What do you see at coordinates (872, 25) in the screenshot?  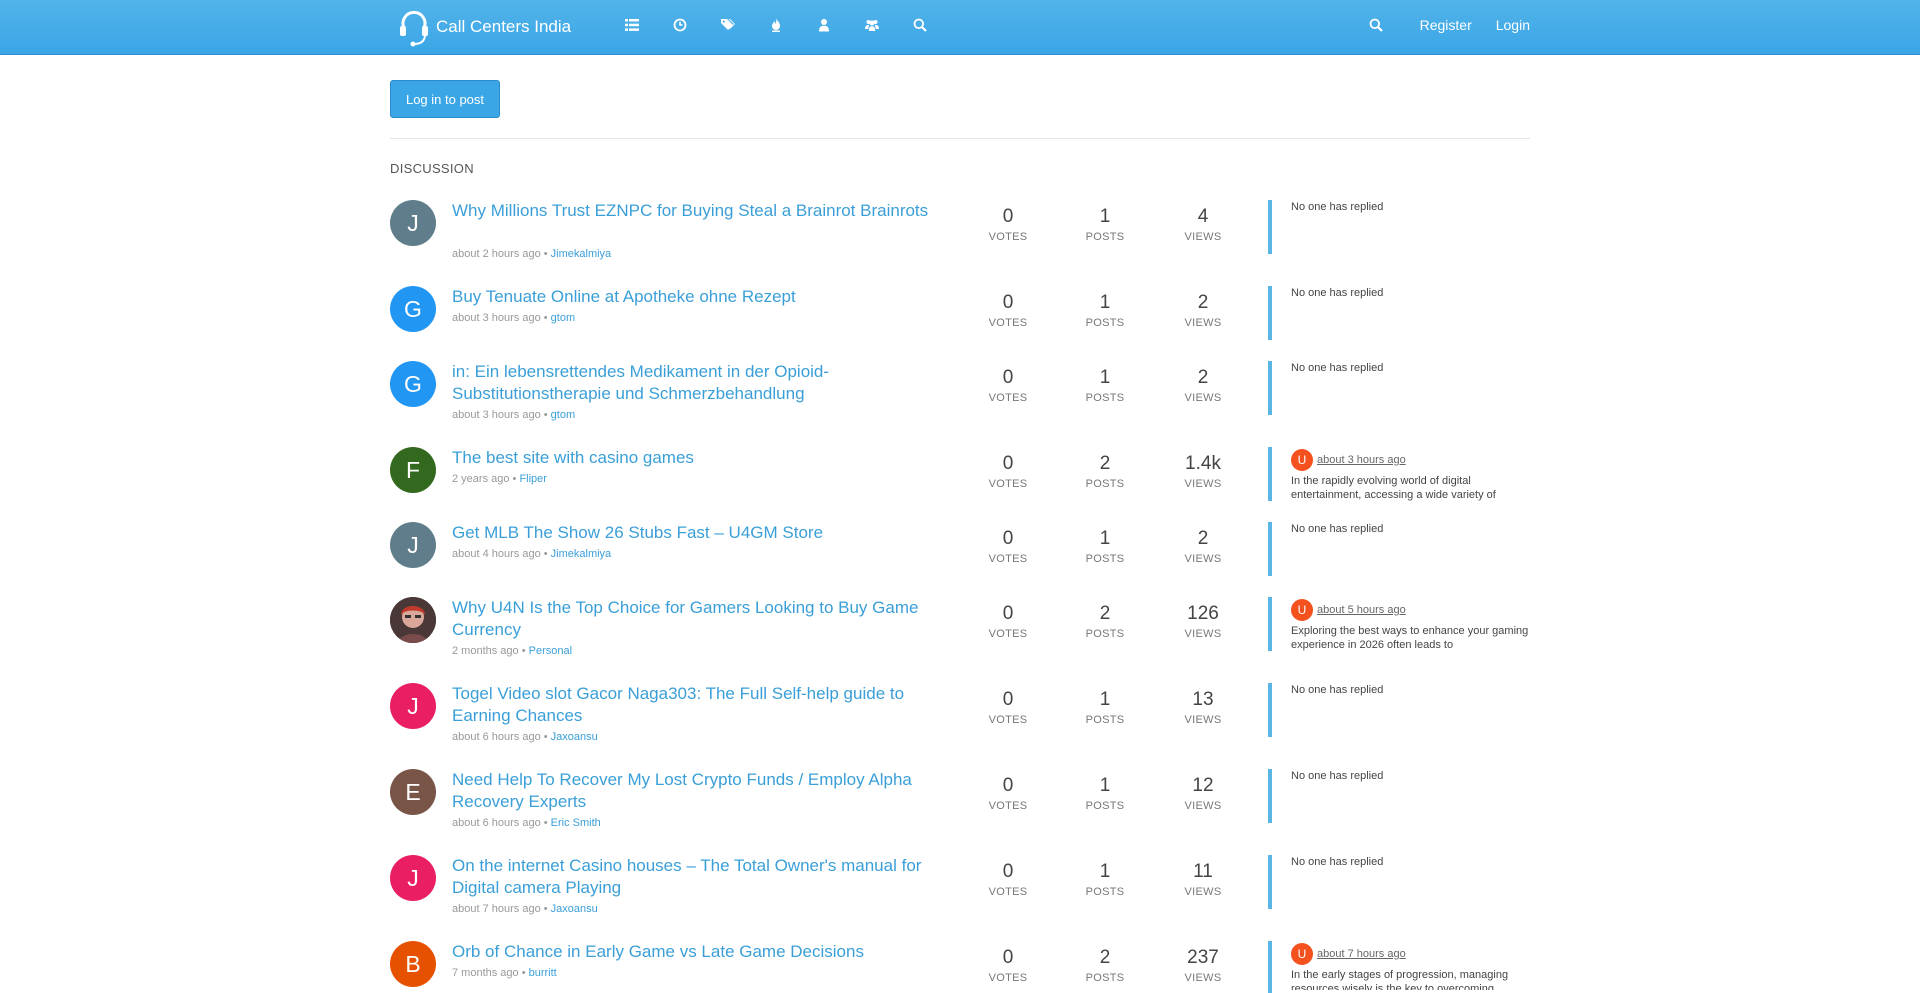 I see `nav-groups` at bounding box center [872, 25].